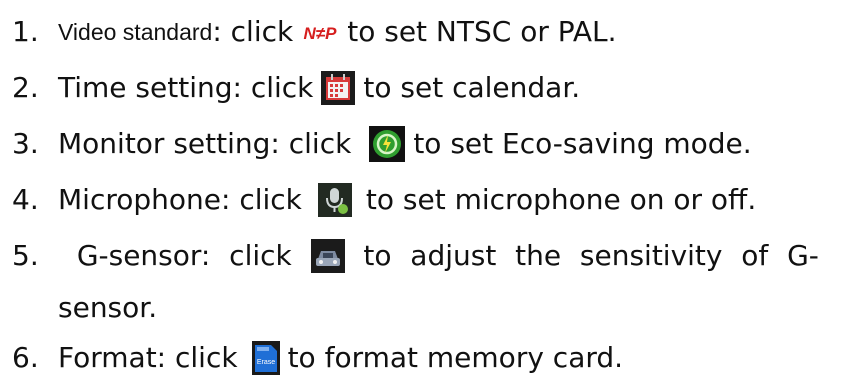 The height and width of the screenshot is (384, 841). What do you see at coordinates (205, 143) in the screenshot?
I see `item-text: Monitor setting: click` at bounding box center [205, 143].